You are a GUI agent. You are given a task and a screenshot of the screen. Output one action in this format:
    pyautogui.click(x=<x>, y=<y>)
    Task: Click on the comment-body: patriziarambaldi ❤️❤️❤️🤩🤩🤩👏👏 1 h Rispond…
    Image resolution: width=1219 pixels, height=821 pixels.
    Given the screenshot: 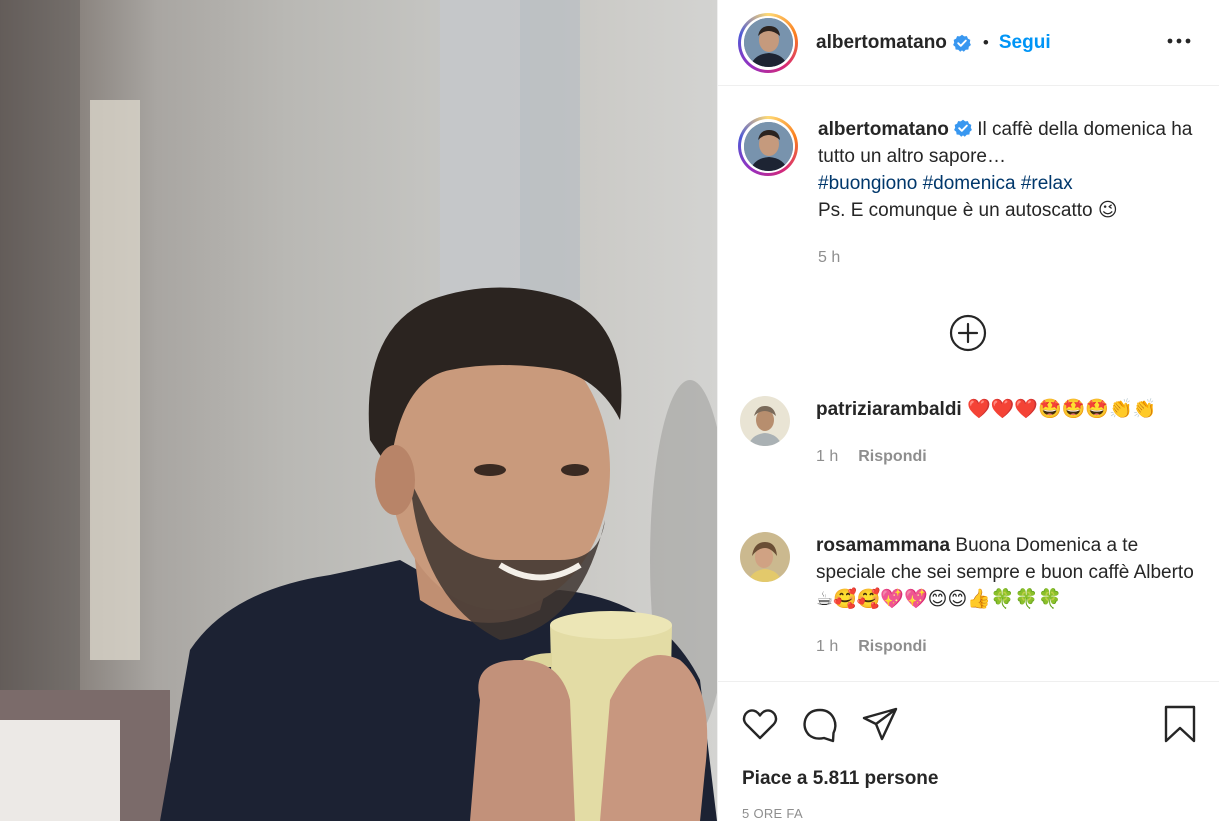 What is the action you would take?
    pyautogui.click(x=1008, y=433)
    